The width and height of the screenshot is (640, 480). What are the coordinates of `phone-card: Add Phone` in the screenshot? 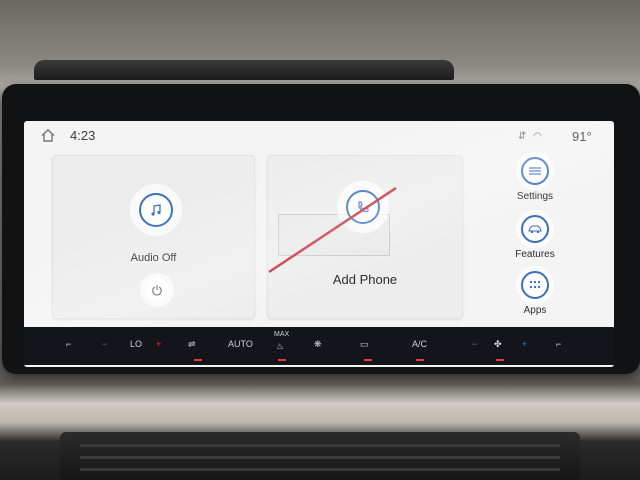 It's located at (365, 237).